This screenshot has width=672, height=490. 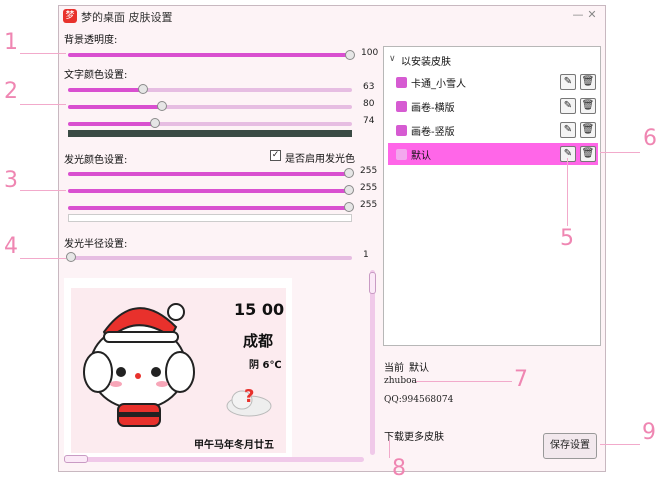 What do you see at coordinates (76, 459) in the screenshot?
I see `horizontal-scroll-thumb` at bounding box center [76, 459].